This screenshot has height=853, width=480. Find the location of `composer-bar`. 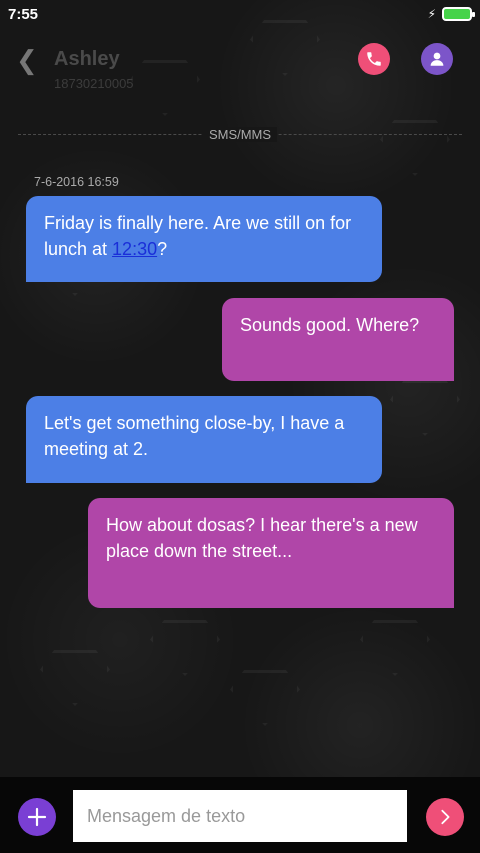

composer-bar is located at coordinates (240, 815).